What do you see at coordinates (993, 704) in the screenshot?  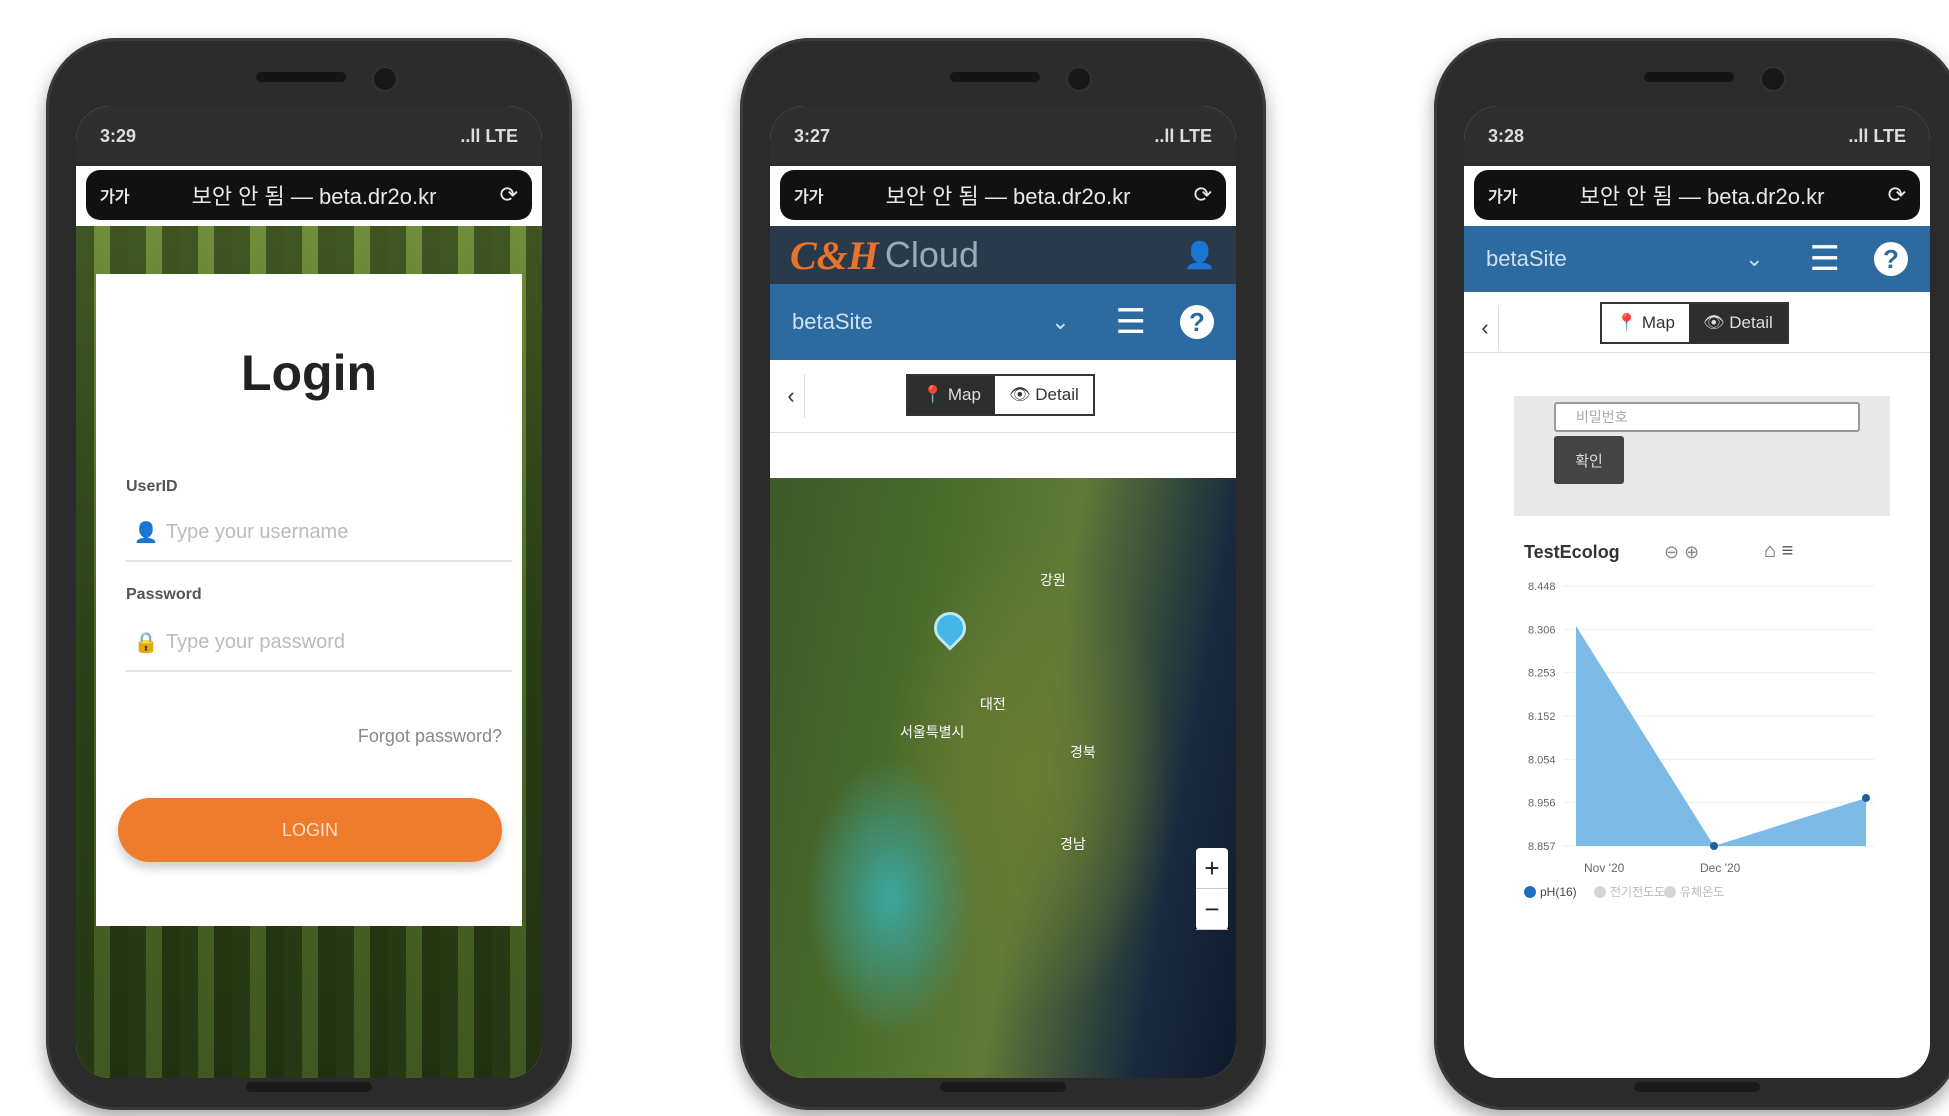 I see `map-label: 대전` at bounding box center [993, 704].